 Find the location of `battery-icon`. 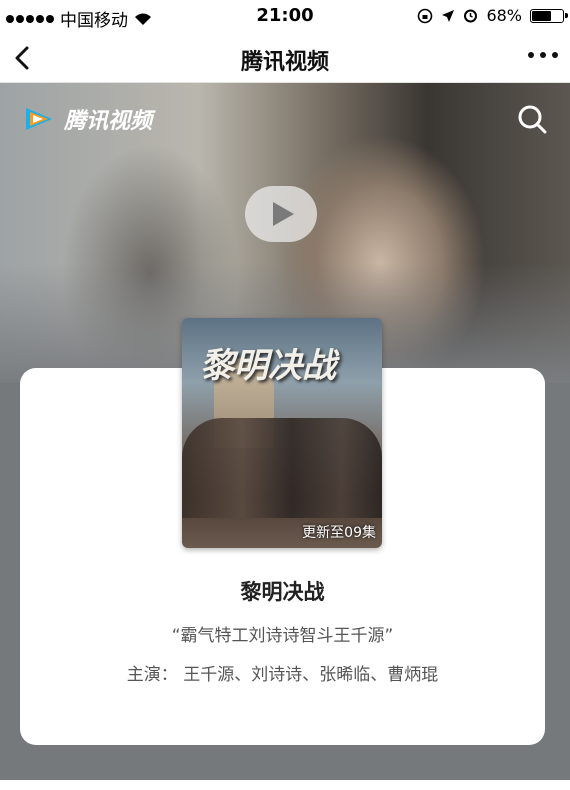

battery-icon is located at coordinates (549, 15).